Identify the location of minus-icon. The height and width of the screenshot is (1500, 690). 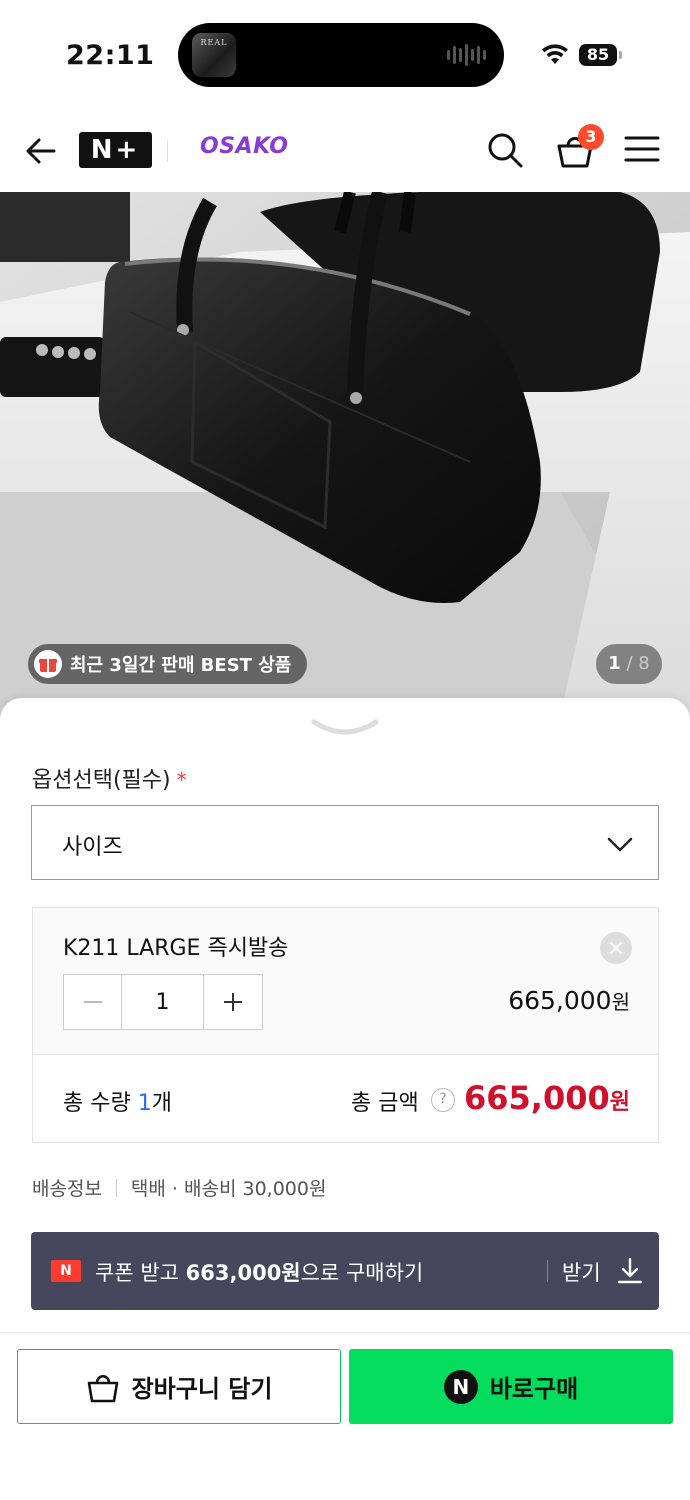
(92, 1002).